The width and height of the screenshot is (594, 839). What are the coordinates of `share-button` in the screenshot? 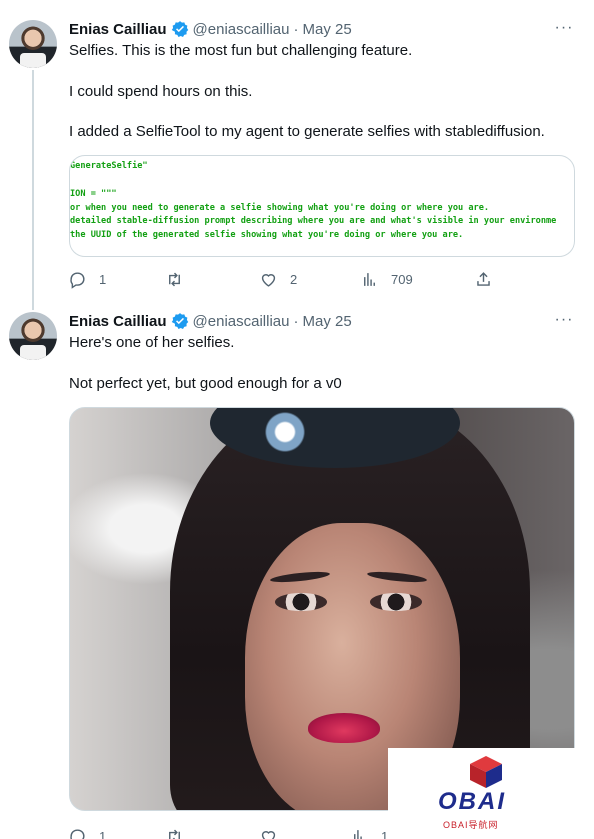 It's located at (483, 279).